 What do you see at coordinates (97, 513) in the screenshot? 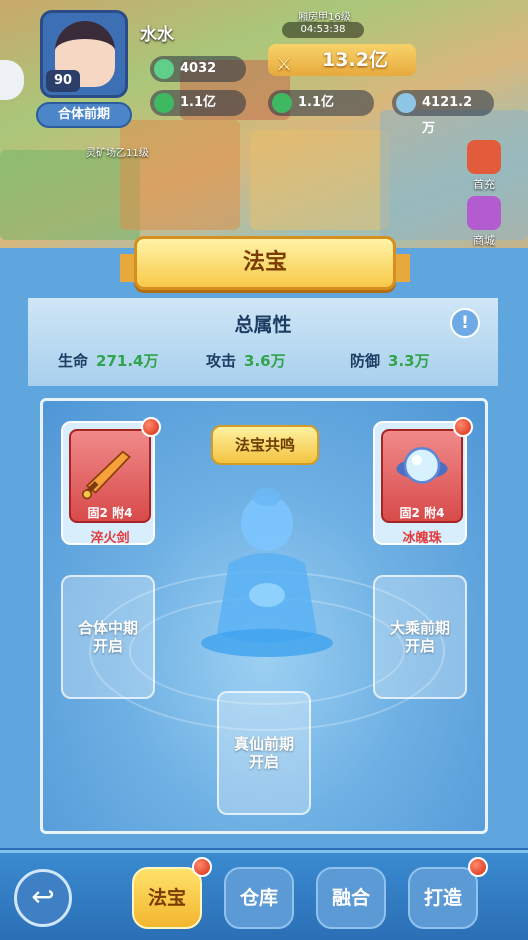
I see `sword-tag-fixed: 固2` at bounding box center [97, 513].